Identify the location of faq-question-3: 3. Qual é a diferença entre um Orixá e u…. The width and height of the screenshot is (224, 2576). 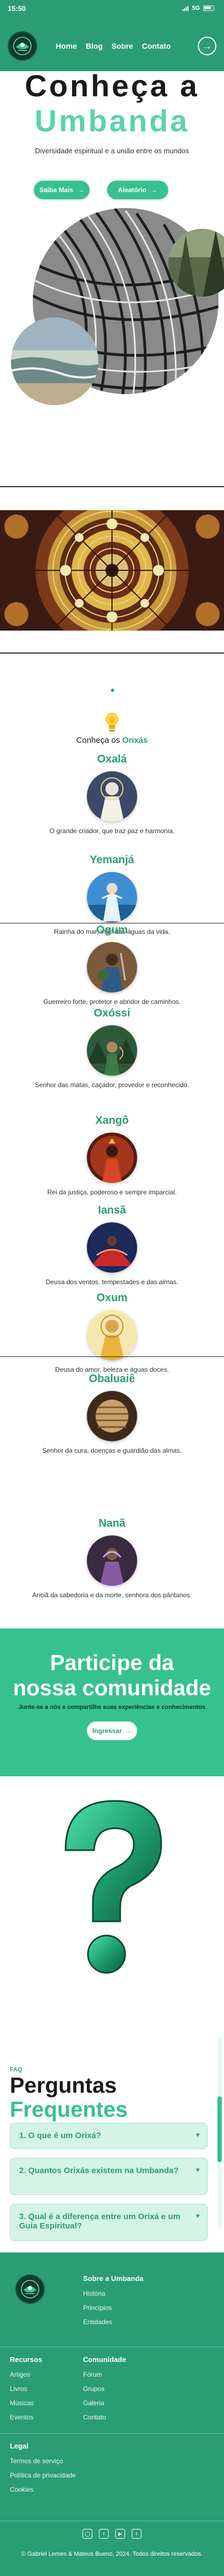
(109, 2223).